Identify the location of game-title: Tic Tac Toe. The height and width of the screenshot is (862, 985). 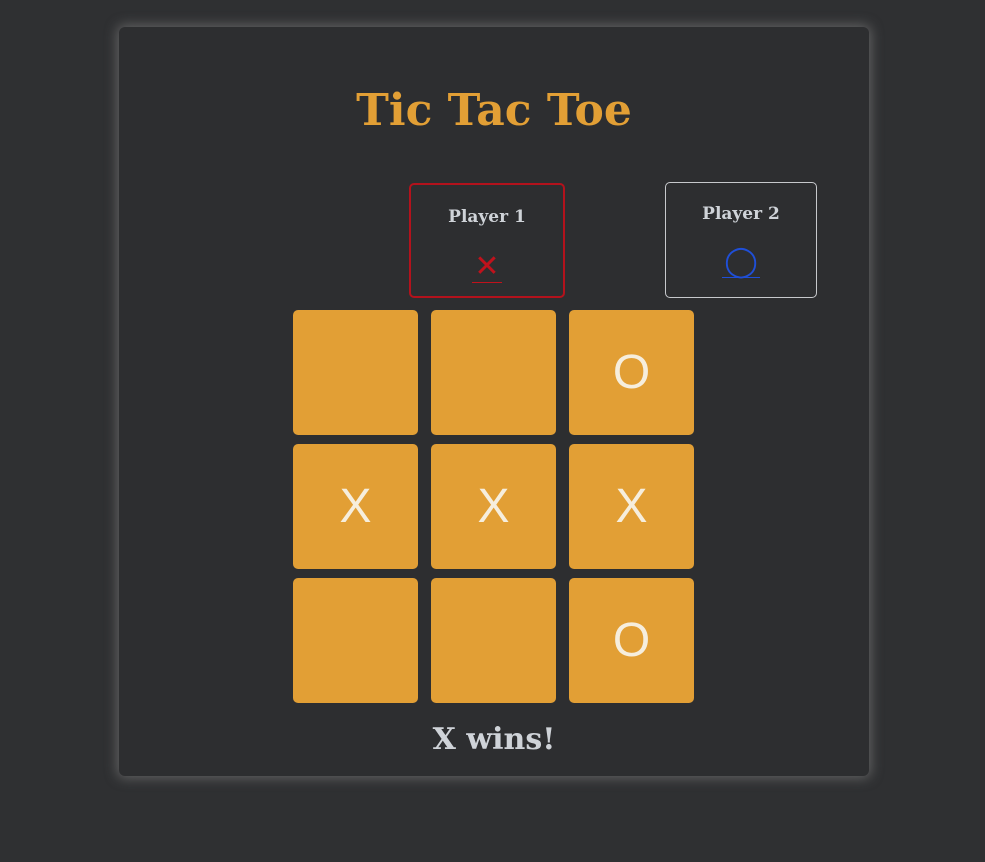
(494, 110).